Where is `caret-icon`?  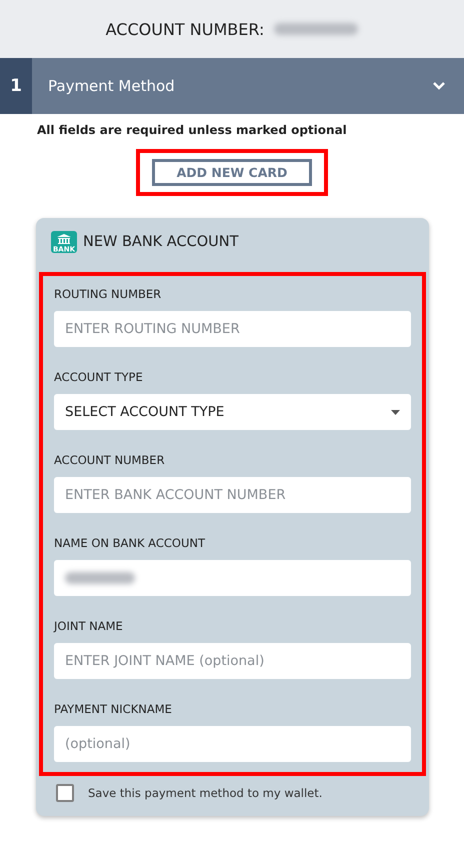
caret-icon is located at coordinates (395, 412).